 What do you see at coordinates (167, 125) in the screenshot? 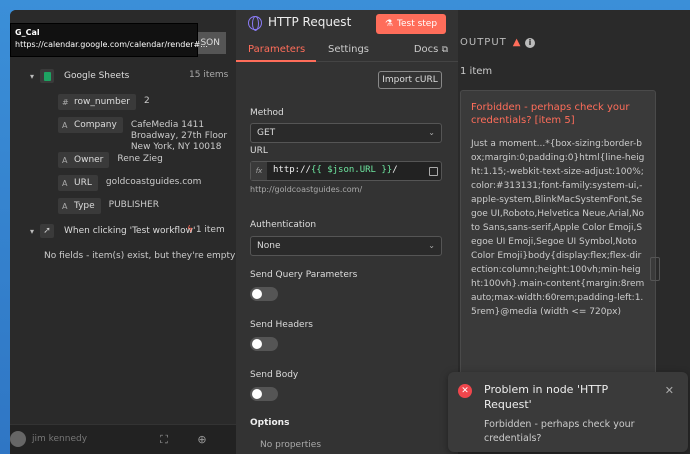
I see `value-line: CafeMedia 1411` at bounding box center [167, 125].